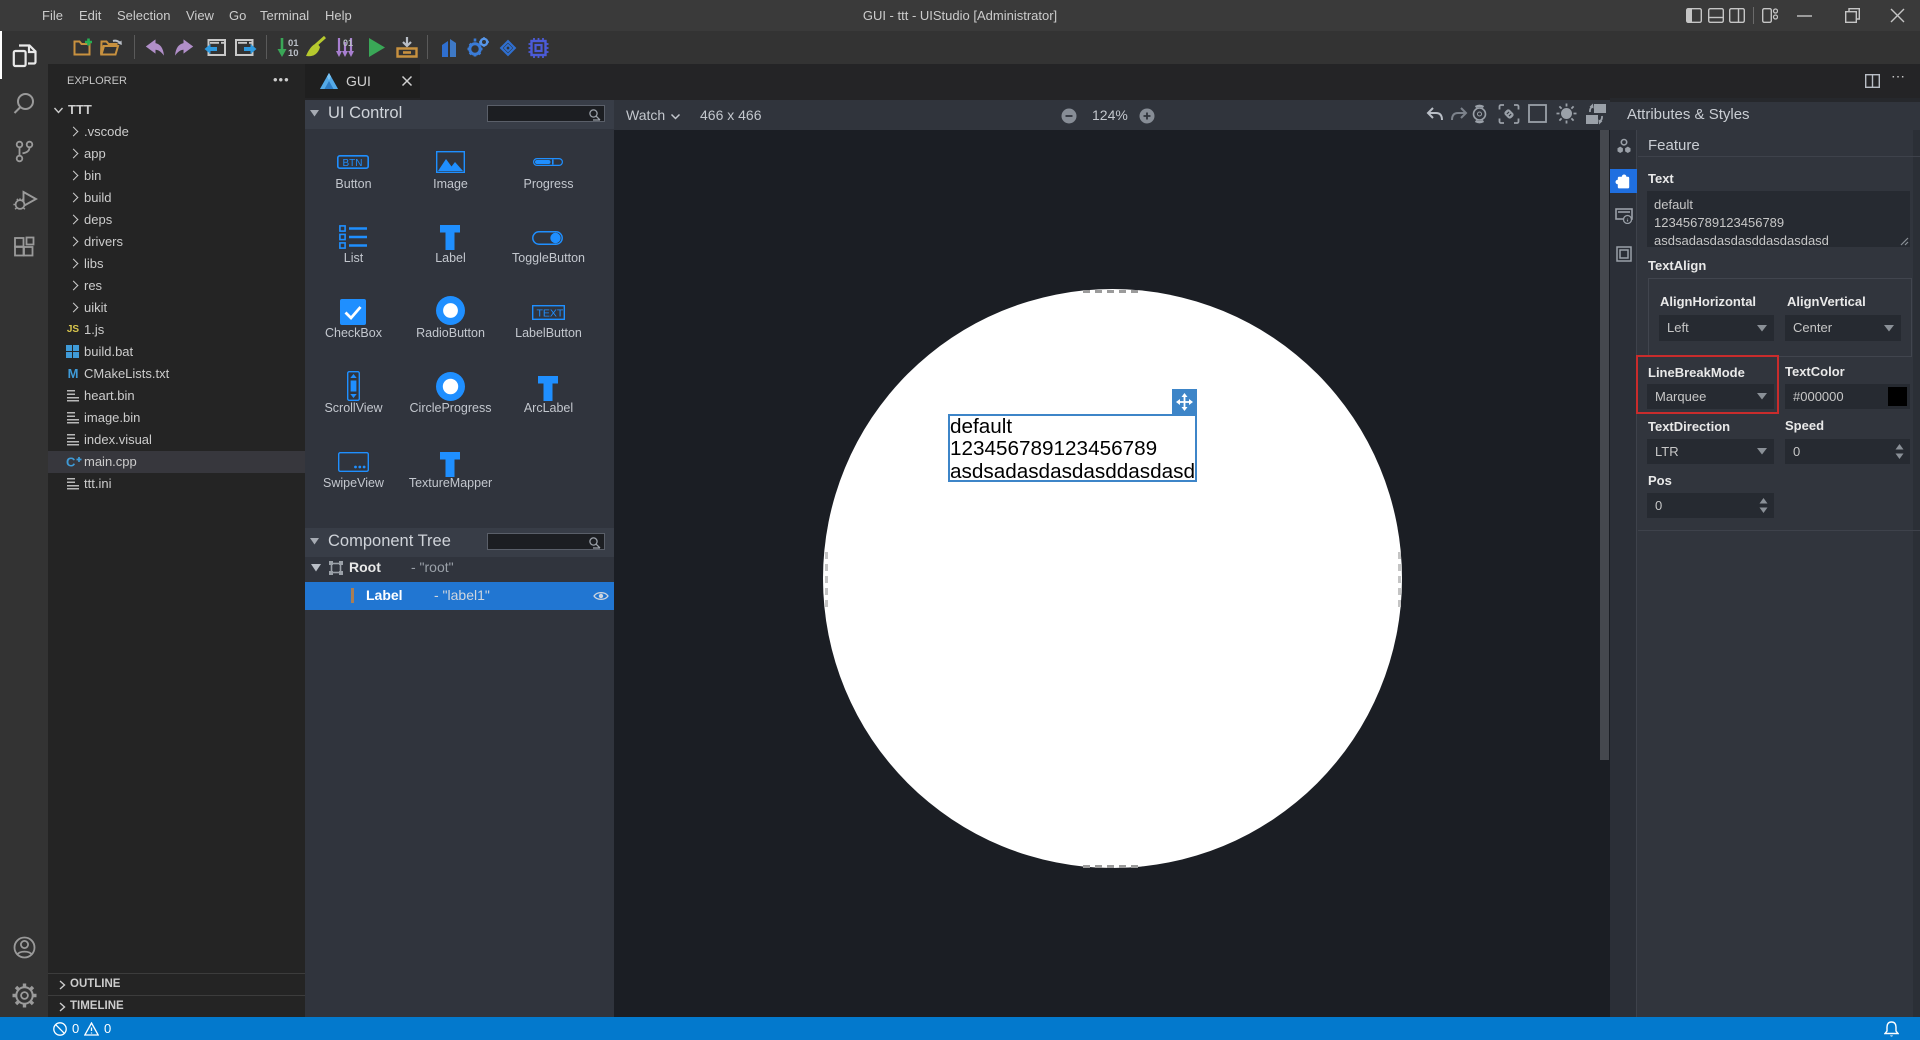 This screenshot has width=1920, height=1040. What do you see at coordinates (293, 53) in the screenshot?
I see `svg-text: 10` at bounding box center [293, 53].